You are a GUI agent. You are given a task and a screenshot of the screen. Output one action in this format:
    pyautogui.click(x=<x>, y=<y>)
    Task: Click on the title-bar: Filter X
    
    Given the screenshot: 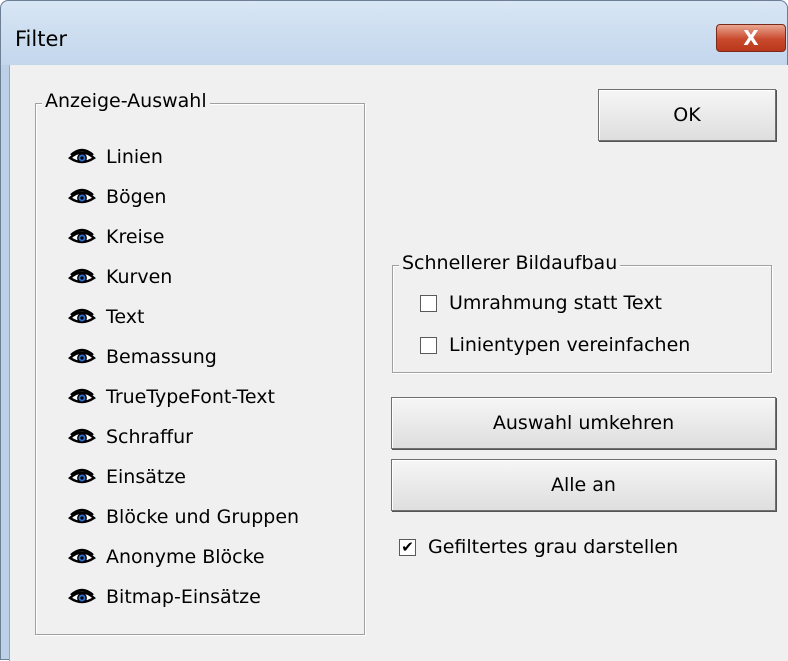 What is the action you would take?
    pyautogui.click(x=394, y=33)
    